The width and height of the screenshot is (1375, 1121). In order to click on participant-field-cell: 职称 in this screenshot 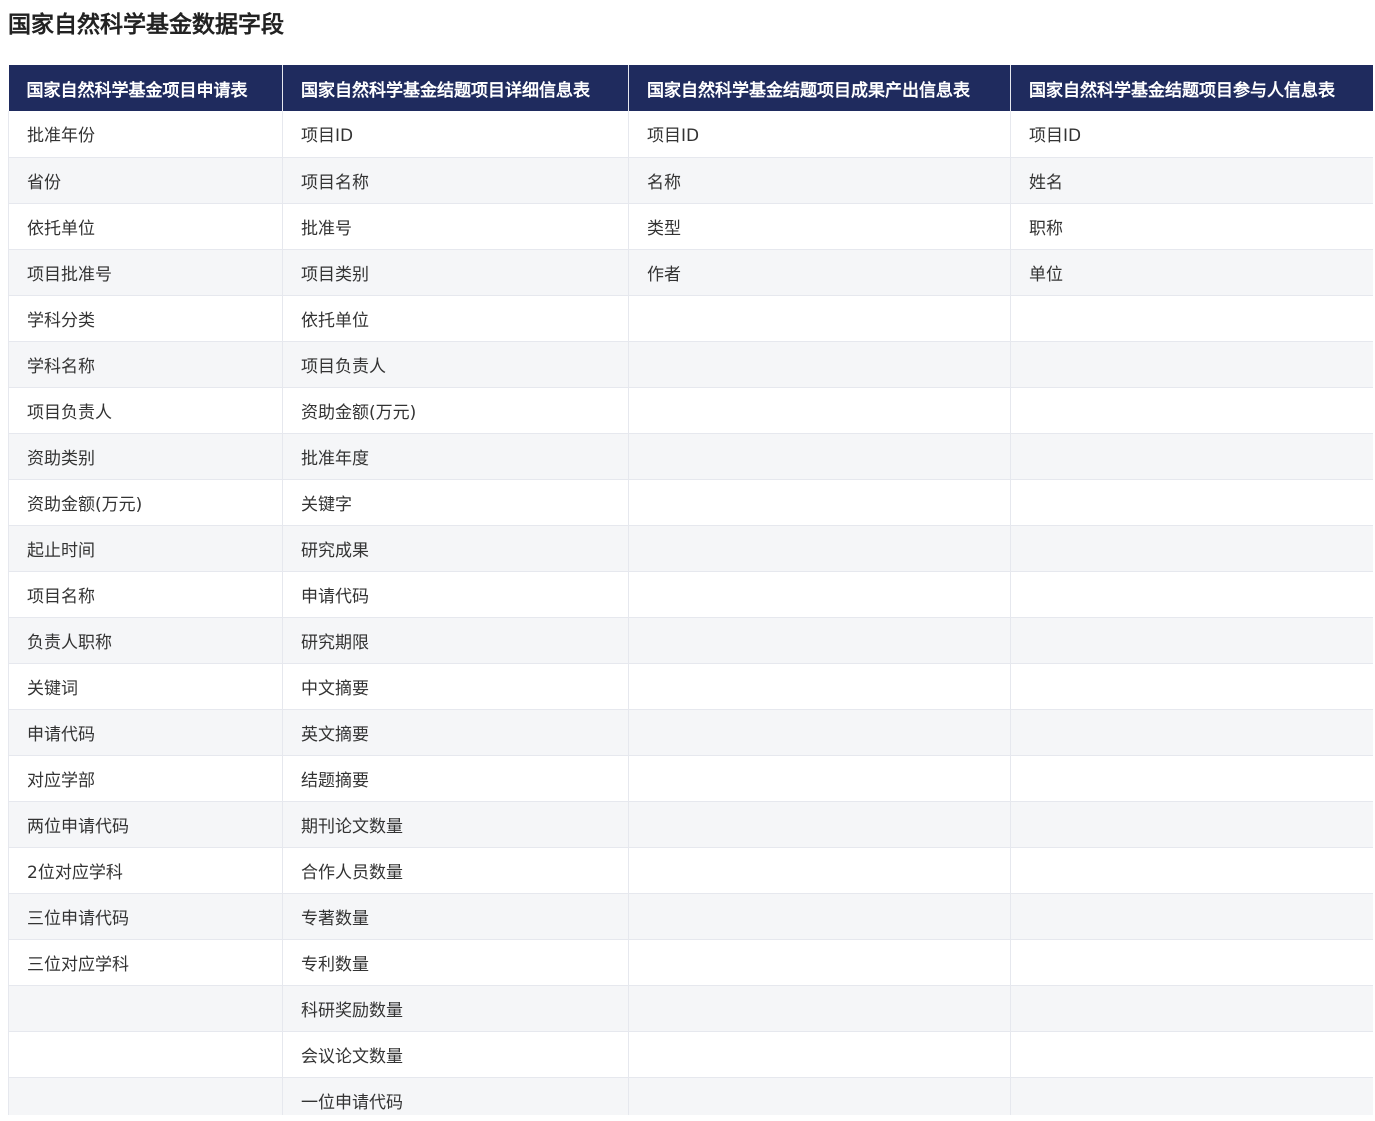, I will do `click(1191, 226)`.